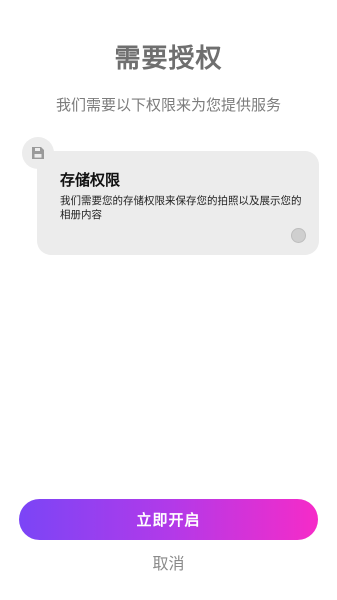 The image size is (337, 600). What do you see at coordinates (168, 562) in the screenshot?
I see `cancel-button: 取消` at bounding box center [168, 562].